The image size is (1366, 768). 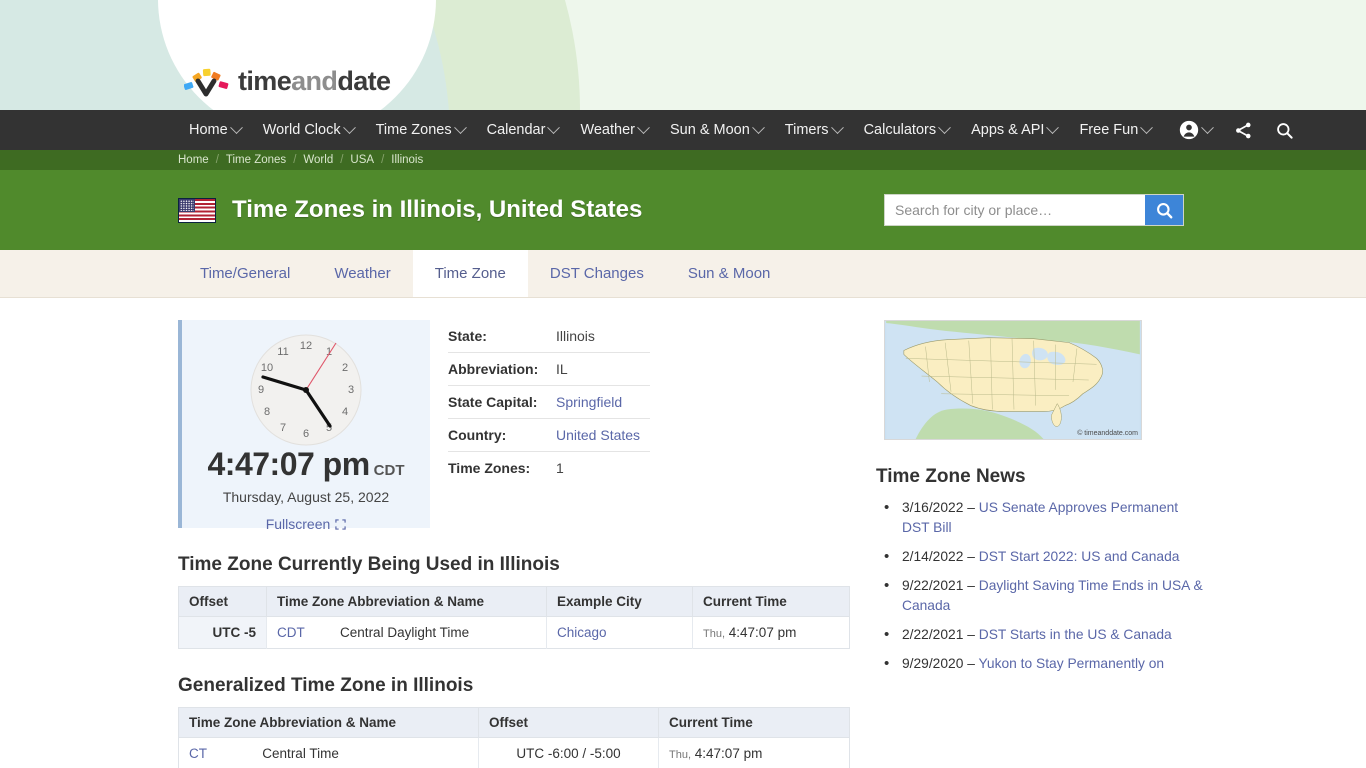 I want to click on list-item: 9/29/2020 – Yukon to Stay Permanently on, so click(x=1041, y=664).